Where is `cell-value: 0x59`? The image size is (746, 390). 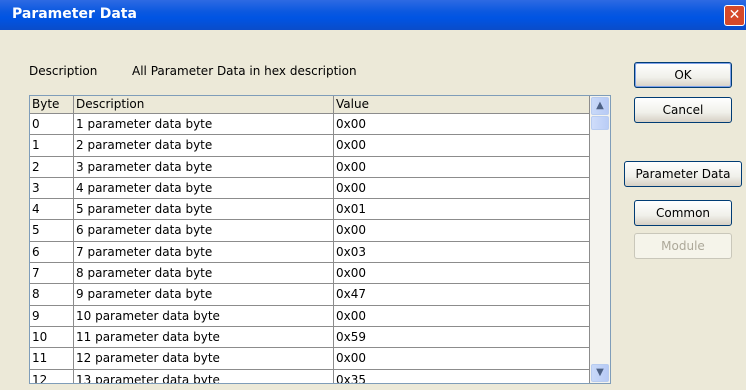 cell-value: 0x59 is located at coordinates (462, 337).